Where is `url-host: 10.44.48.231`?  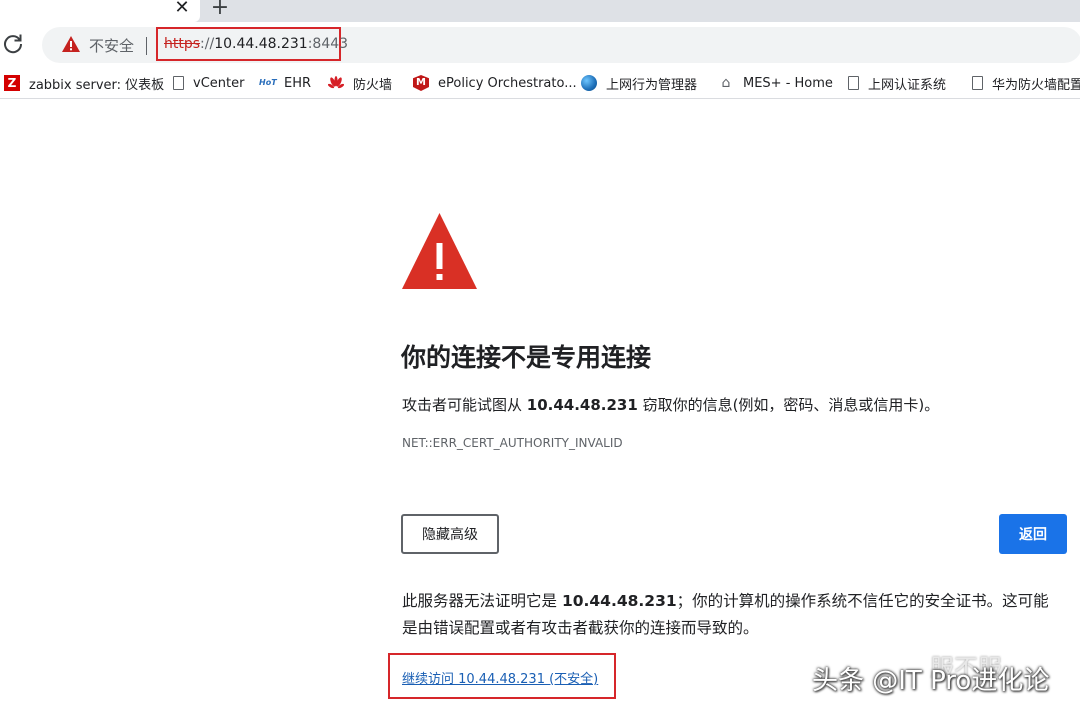
url-host: 10.44.48.231 is located at coordinates (261, 44).